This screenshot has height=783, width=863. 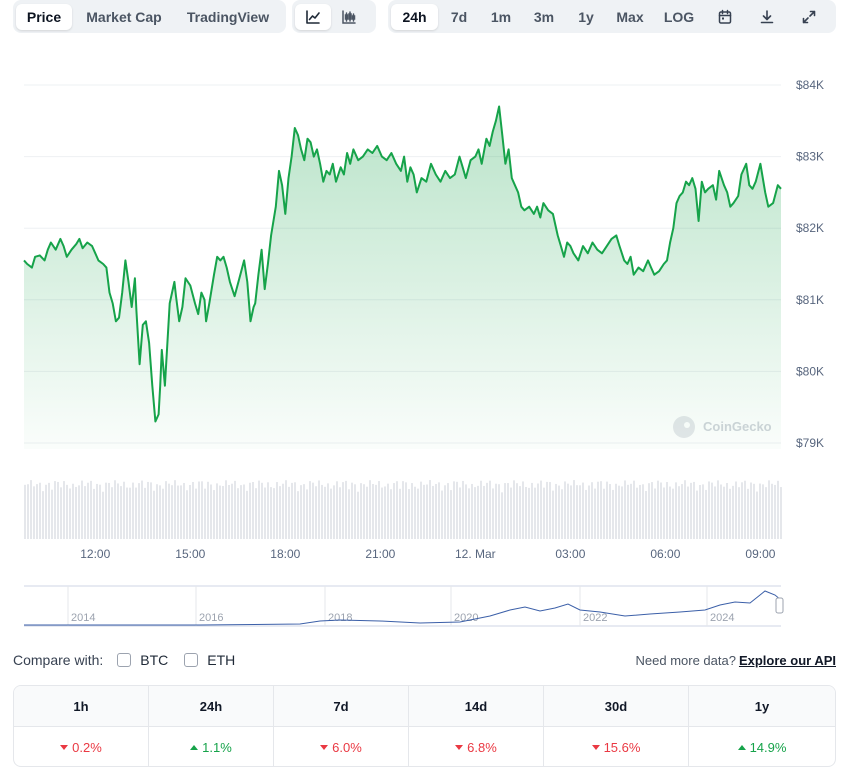 I want to click on range-max: Max, so click(x=630, y=17).